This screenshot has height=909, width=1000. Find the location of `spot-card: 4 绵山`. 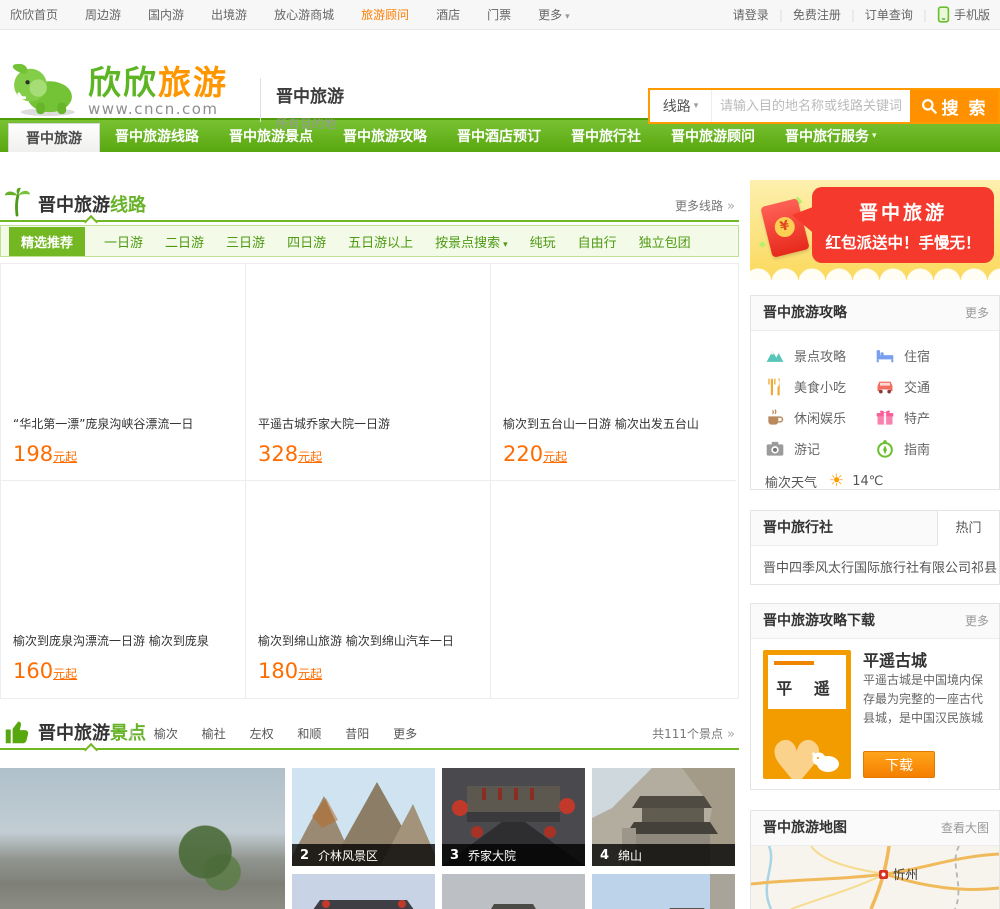

spot-card: 4 绵山 is located at coordinates (663, 817).